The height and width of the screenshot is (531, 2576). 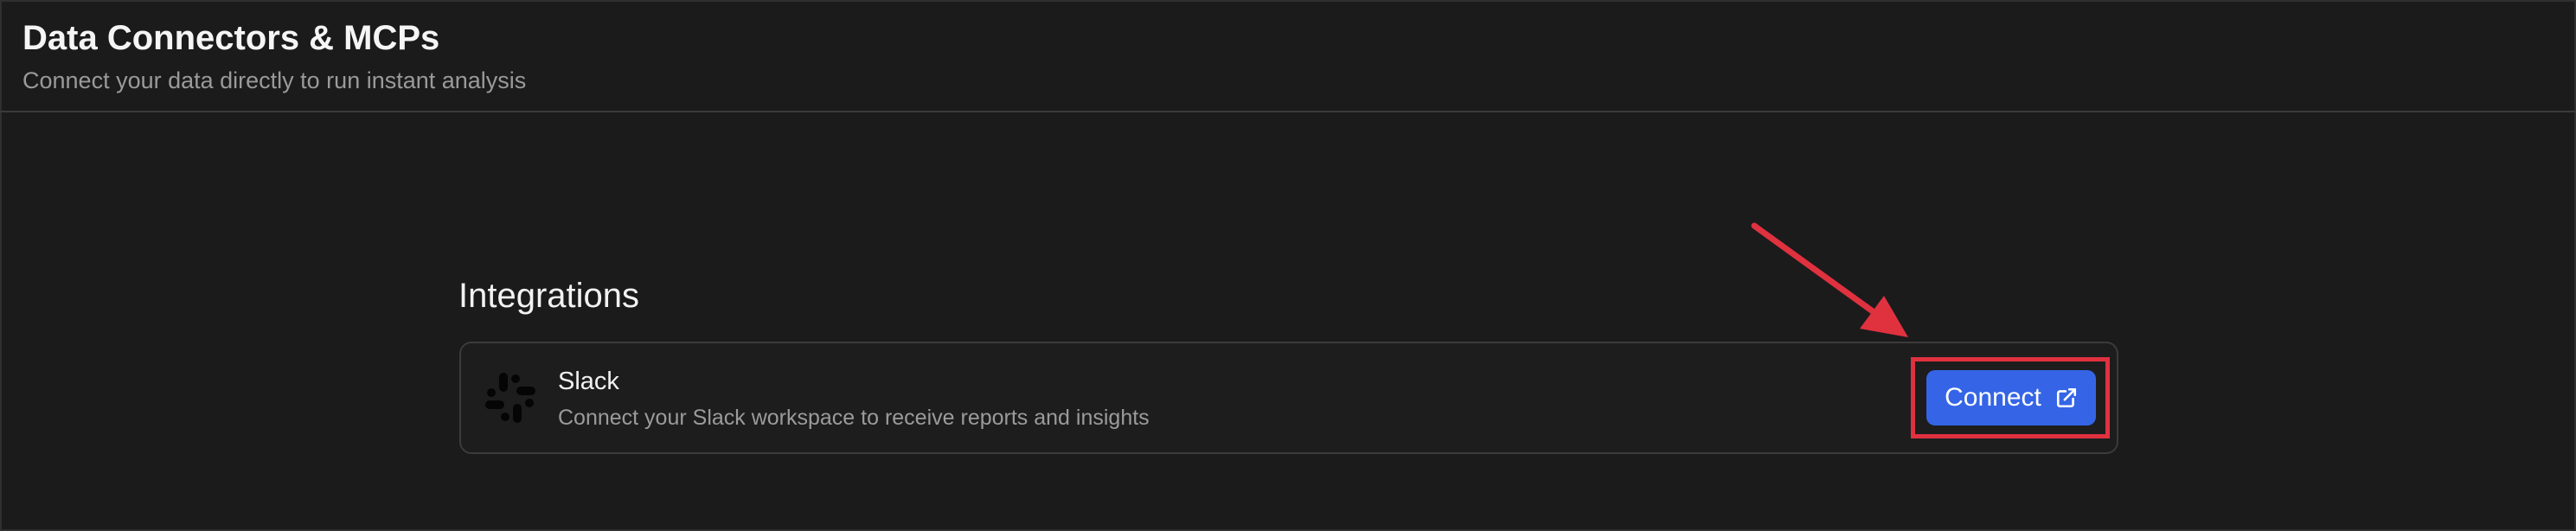 What do you see at coordinates (510, 398) in the screenshot?
I see `slack-logo-icon` at bounding box center [510, 398].